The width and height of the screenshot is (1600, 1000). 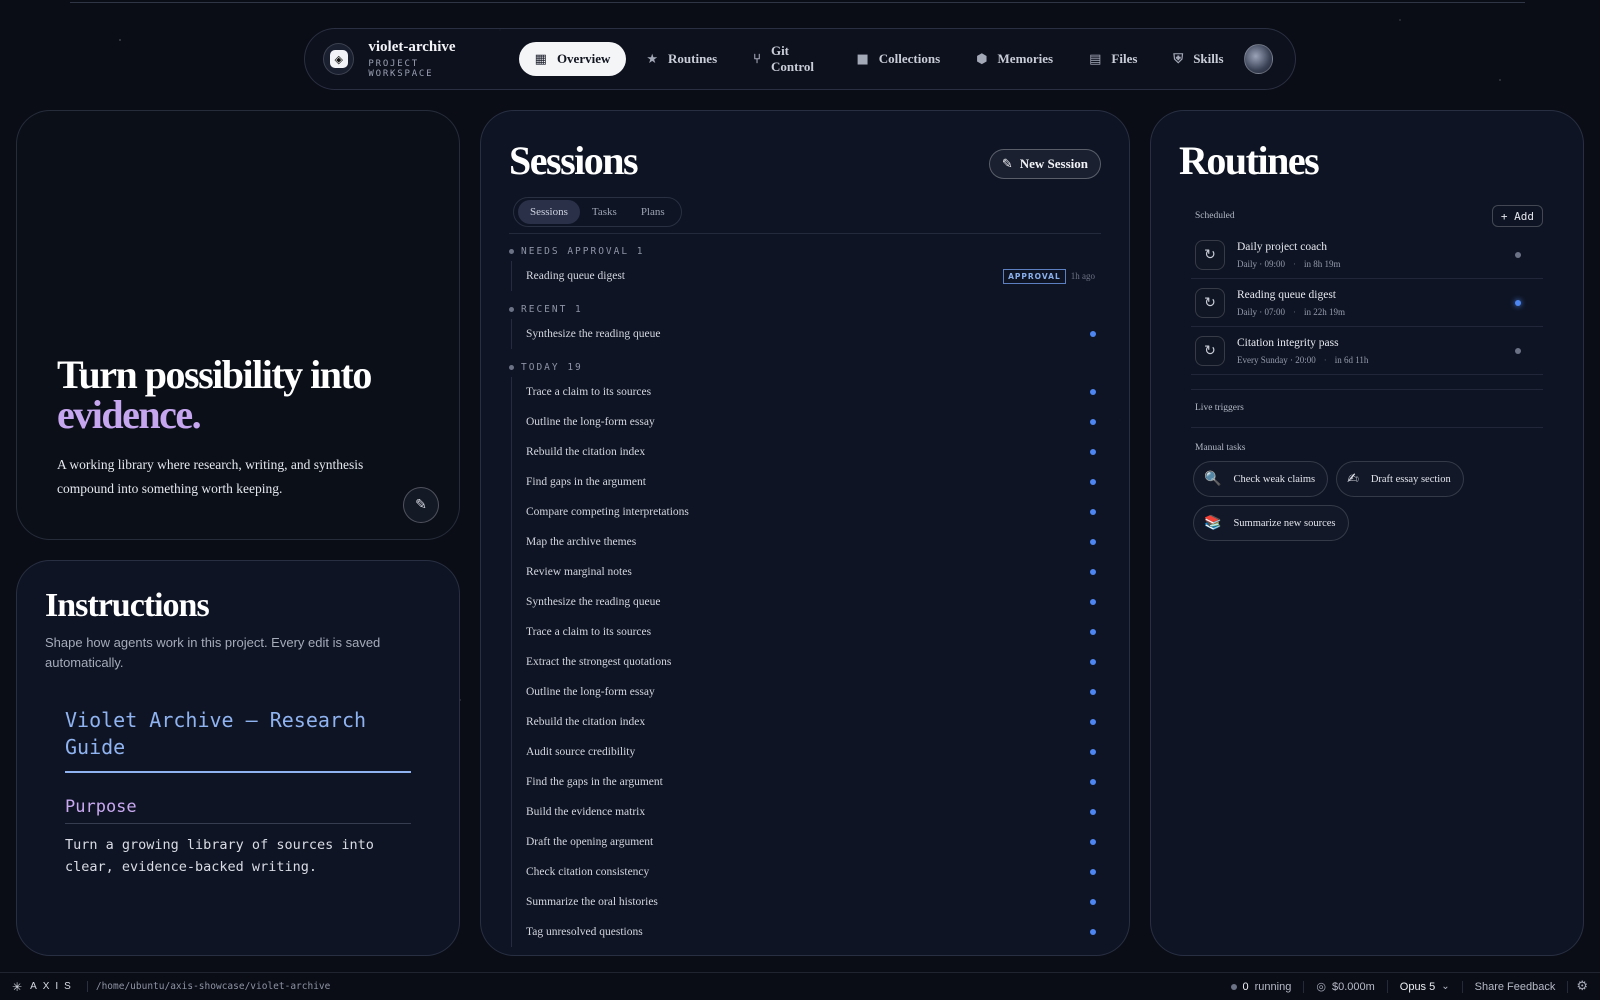 I want to click on magnifier-icon: 🔍, so click(x=1213, y=479).